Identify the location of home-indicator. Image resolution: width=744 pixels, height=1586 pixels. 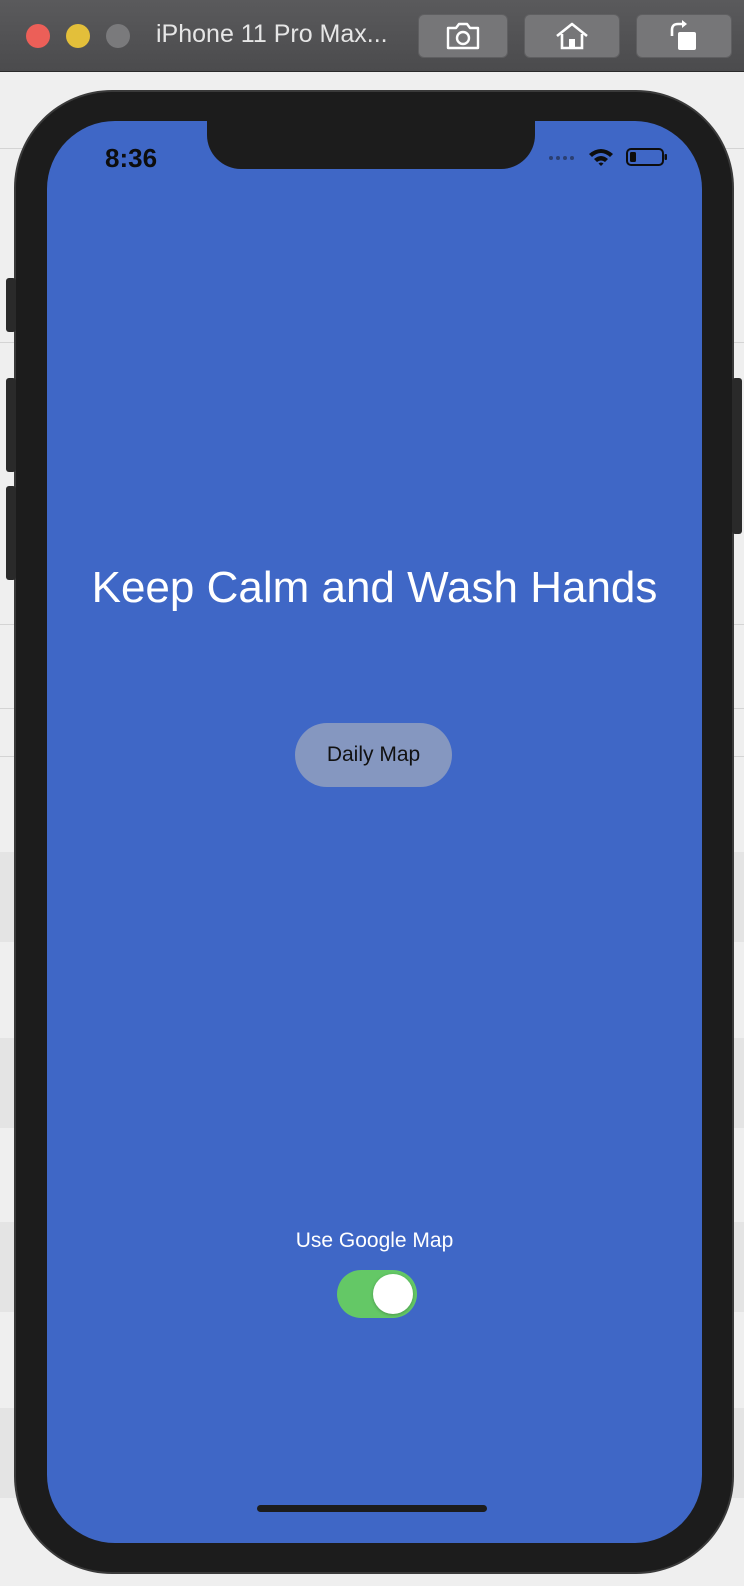
(372, 1508).